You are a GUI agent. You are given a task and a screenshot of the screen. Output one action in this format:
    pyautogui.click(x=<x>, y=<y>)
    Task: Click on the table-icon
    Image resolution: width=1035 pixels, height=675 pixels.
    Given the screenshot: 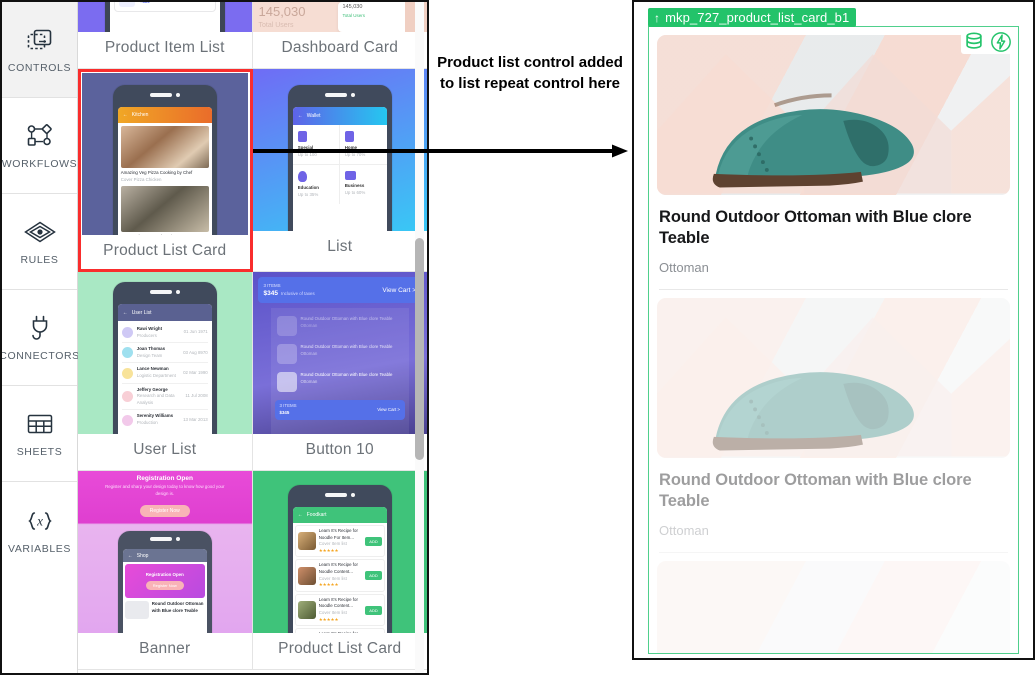 What is the action you would take?
    pyautogui.click(x=40, y=424)
    